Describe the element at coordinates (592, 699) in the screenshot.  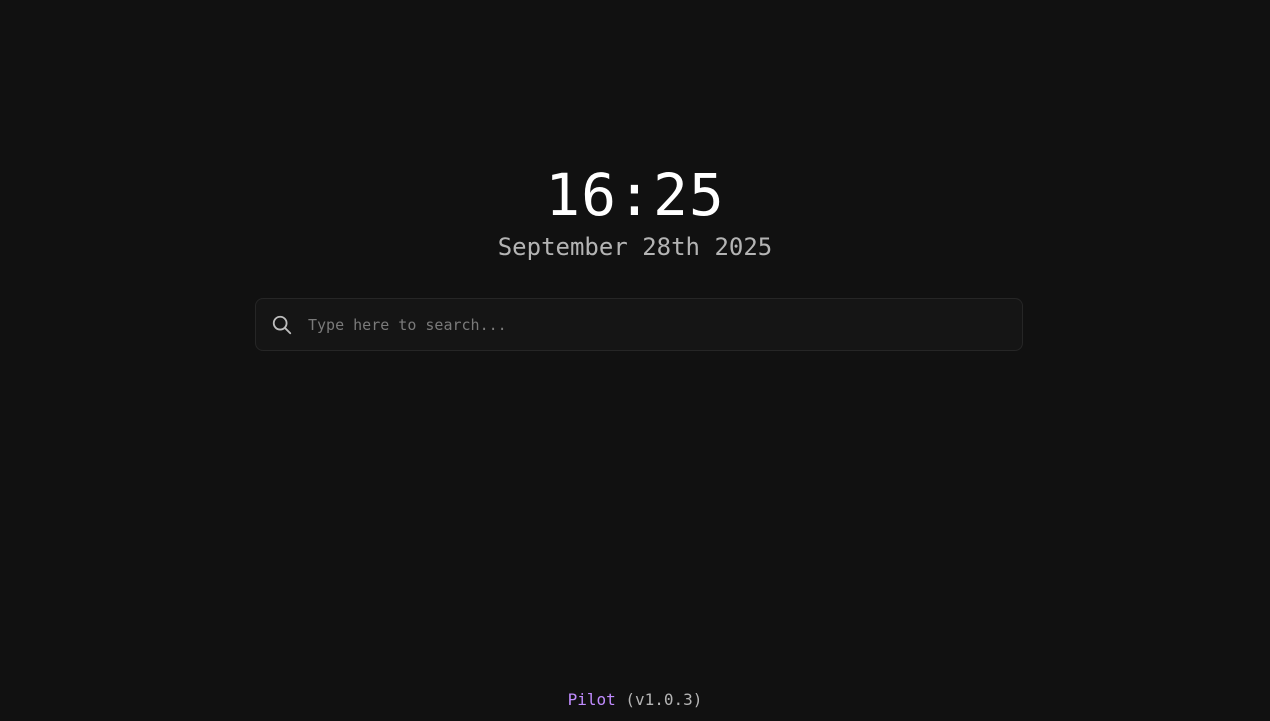
I see `app-name: Pilot` at that location.